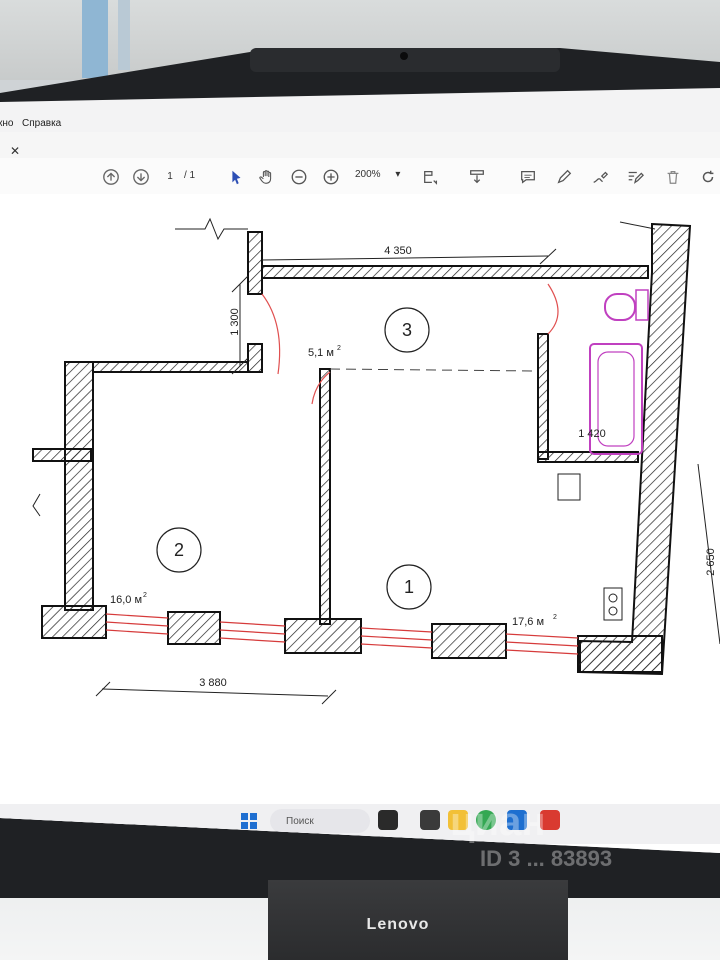  Describe the element at coordinates (498, 822) in the screenshot. I see `watermark: циан` at that location.